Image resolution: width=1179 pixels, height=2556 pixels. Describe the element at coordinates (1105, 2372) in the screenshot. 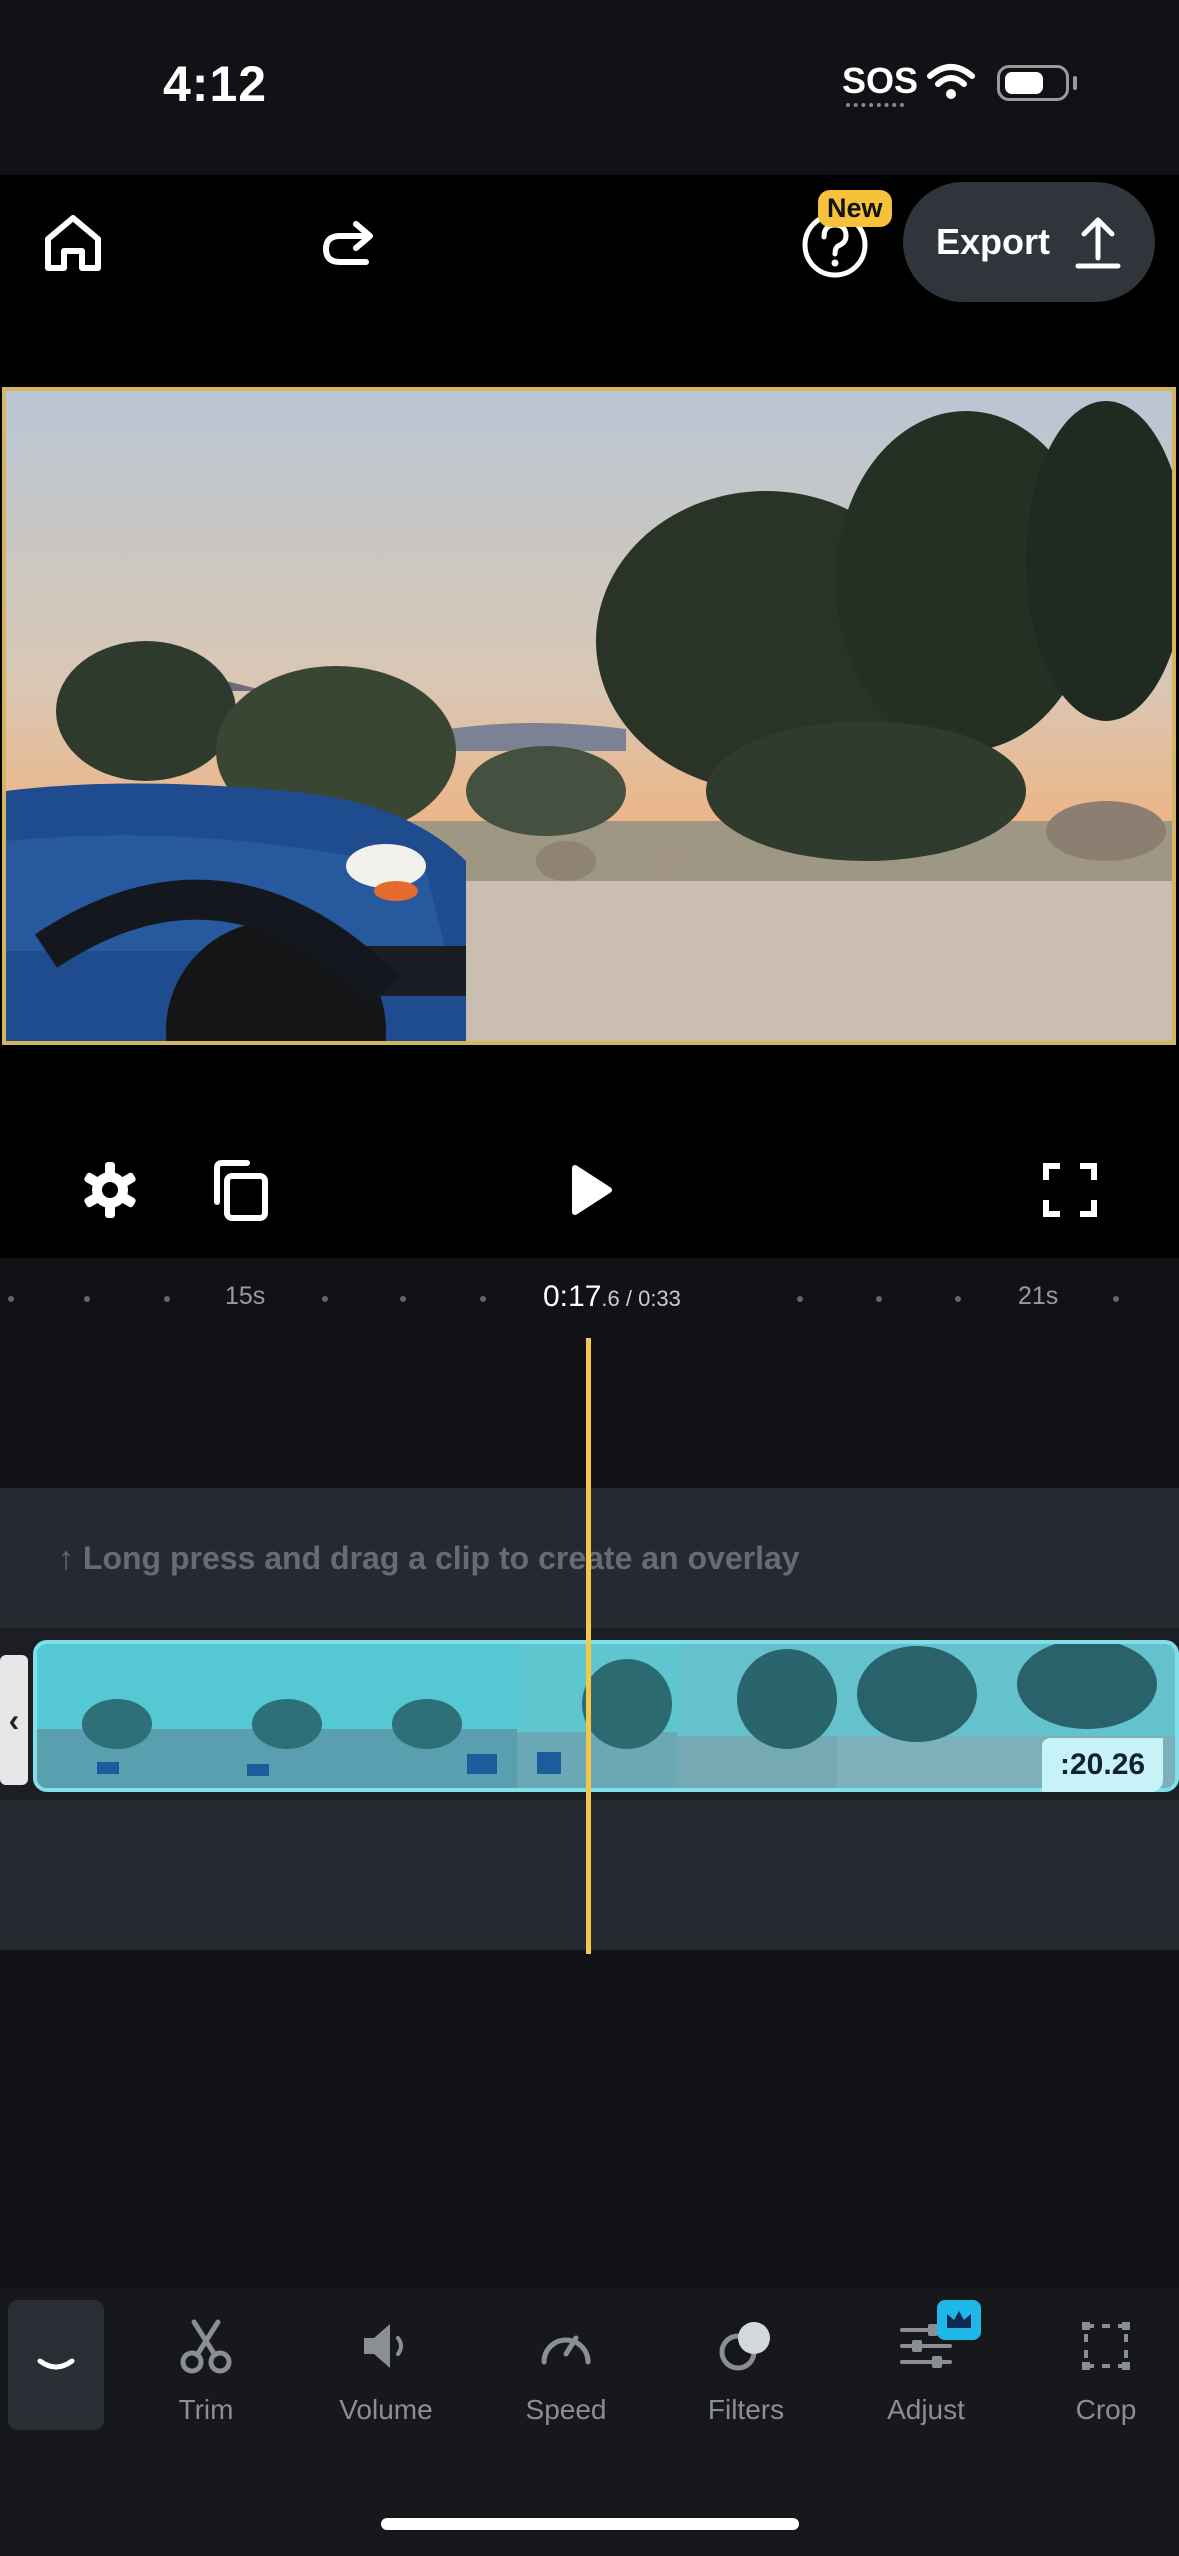

I see `tool-crop: Crop` at that location.